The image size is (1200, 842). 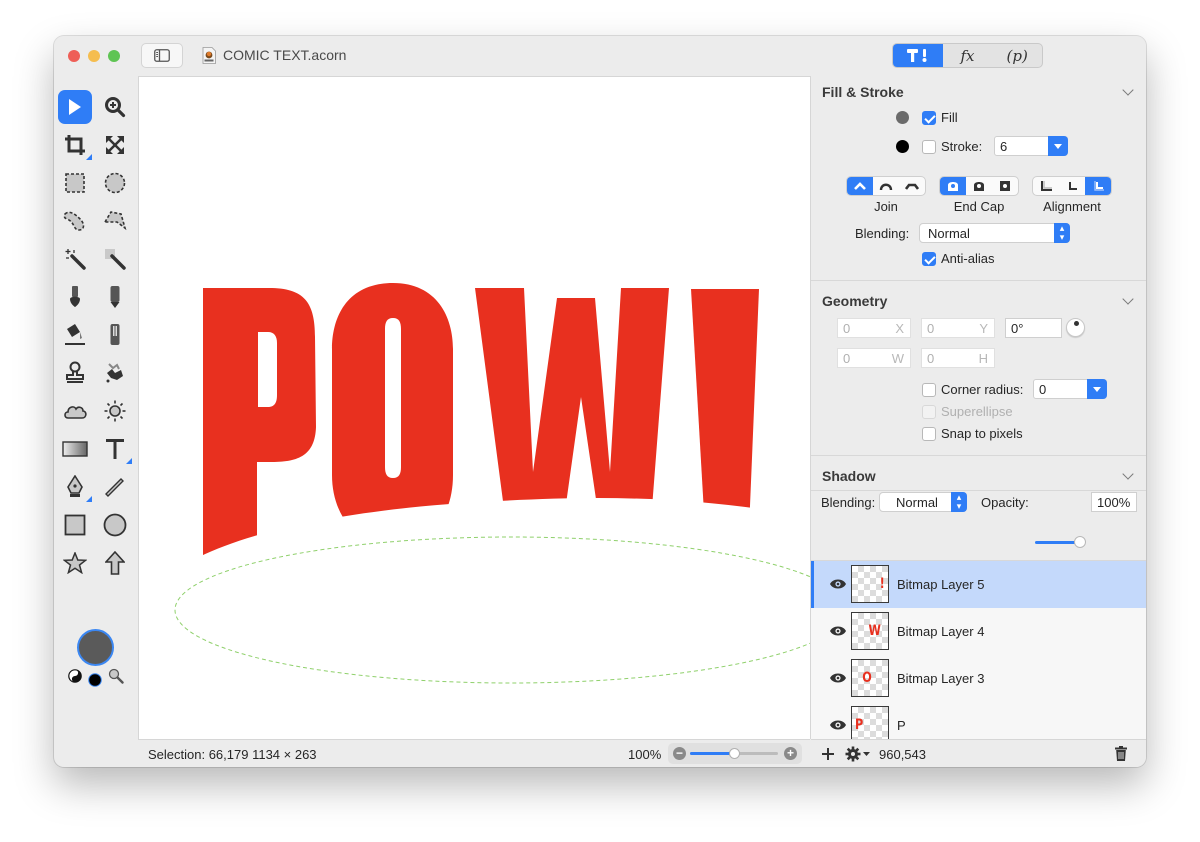 What do you see at coordinates (94, 56) in the screenshot?
I see `minimize-window-button` at bounding box center [94, 56].